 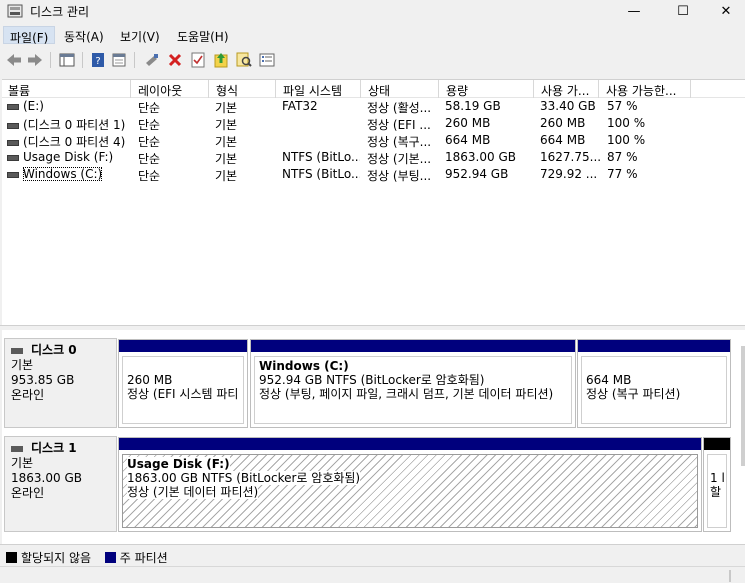 What do you see at coordinates (480, 157) in the screenshot?
I see `volume-capacity: 1863.00 GB` at bounding box center [480, 157].